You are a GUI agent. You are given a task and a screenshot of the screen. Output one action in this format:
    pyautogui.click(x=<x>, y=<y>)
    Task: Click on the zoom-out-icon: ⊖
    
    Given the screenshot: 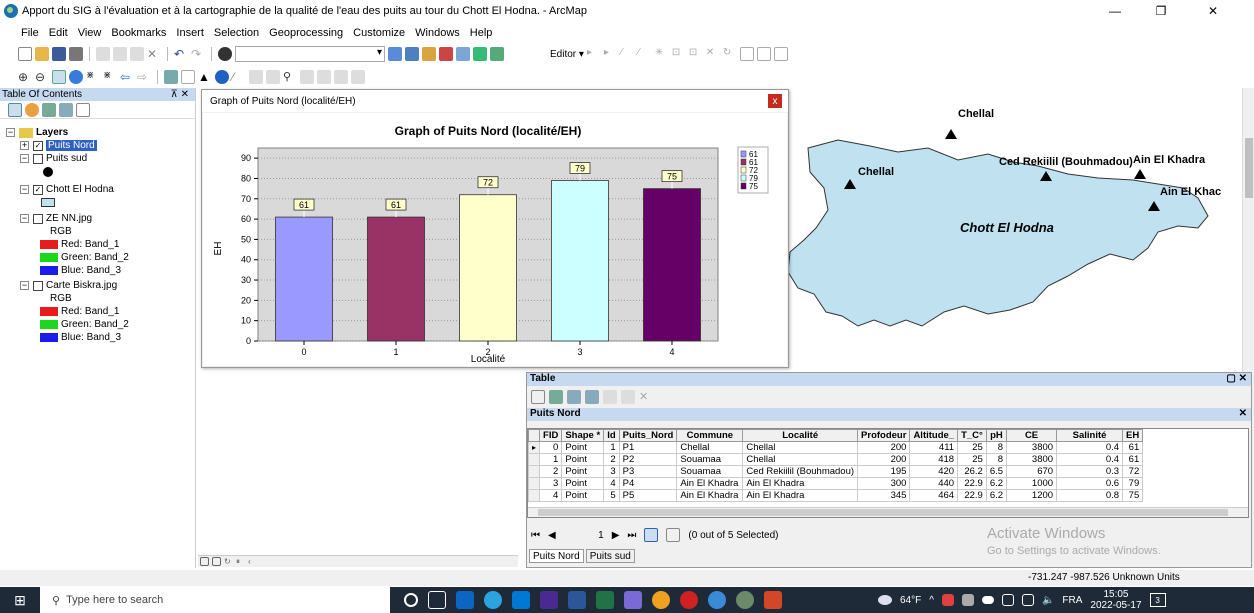 What is the action you would take?
    pyautogui.click(x=42, y=77)
    